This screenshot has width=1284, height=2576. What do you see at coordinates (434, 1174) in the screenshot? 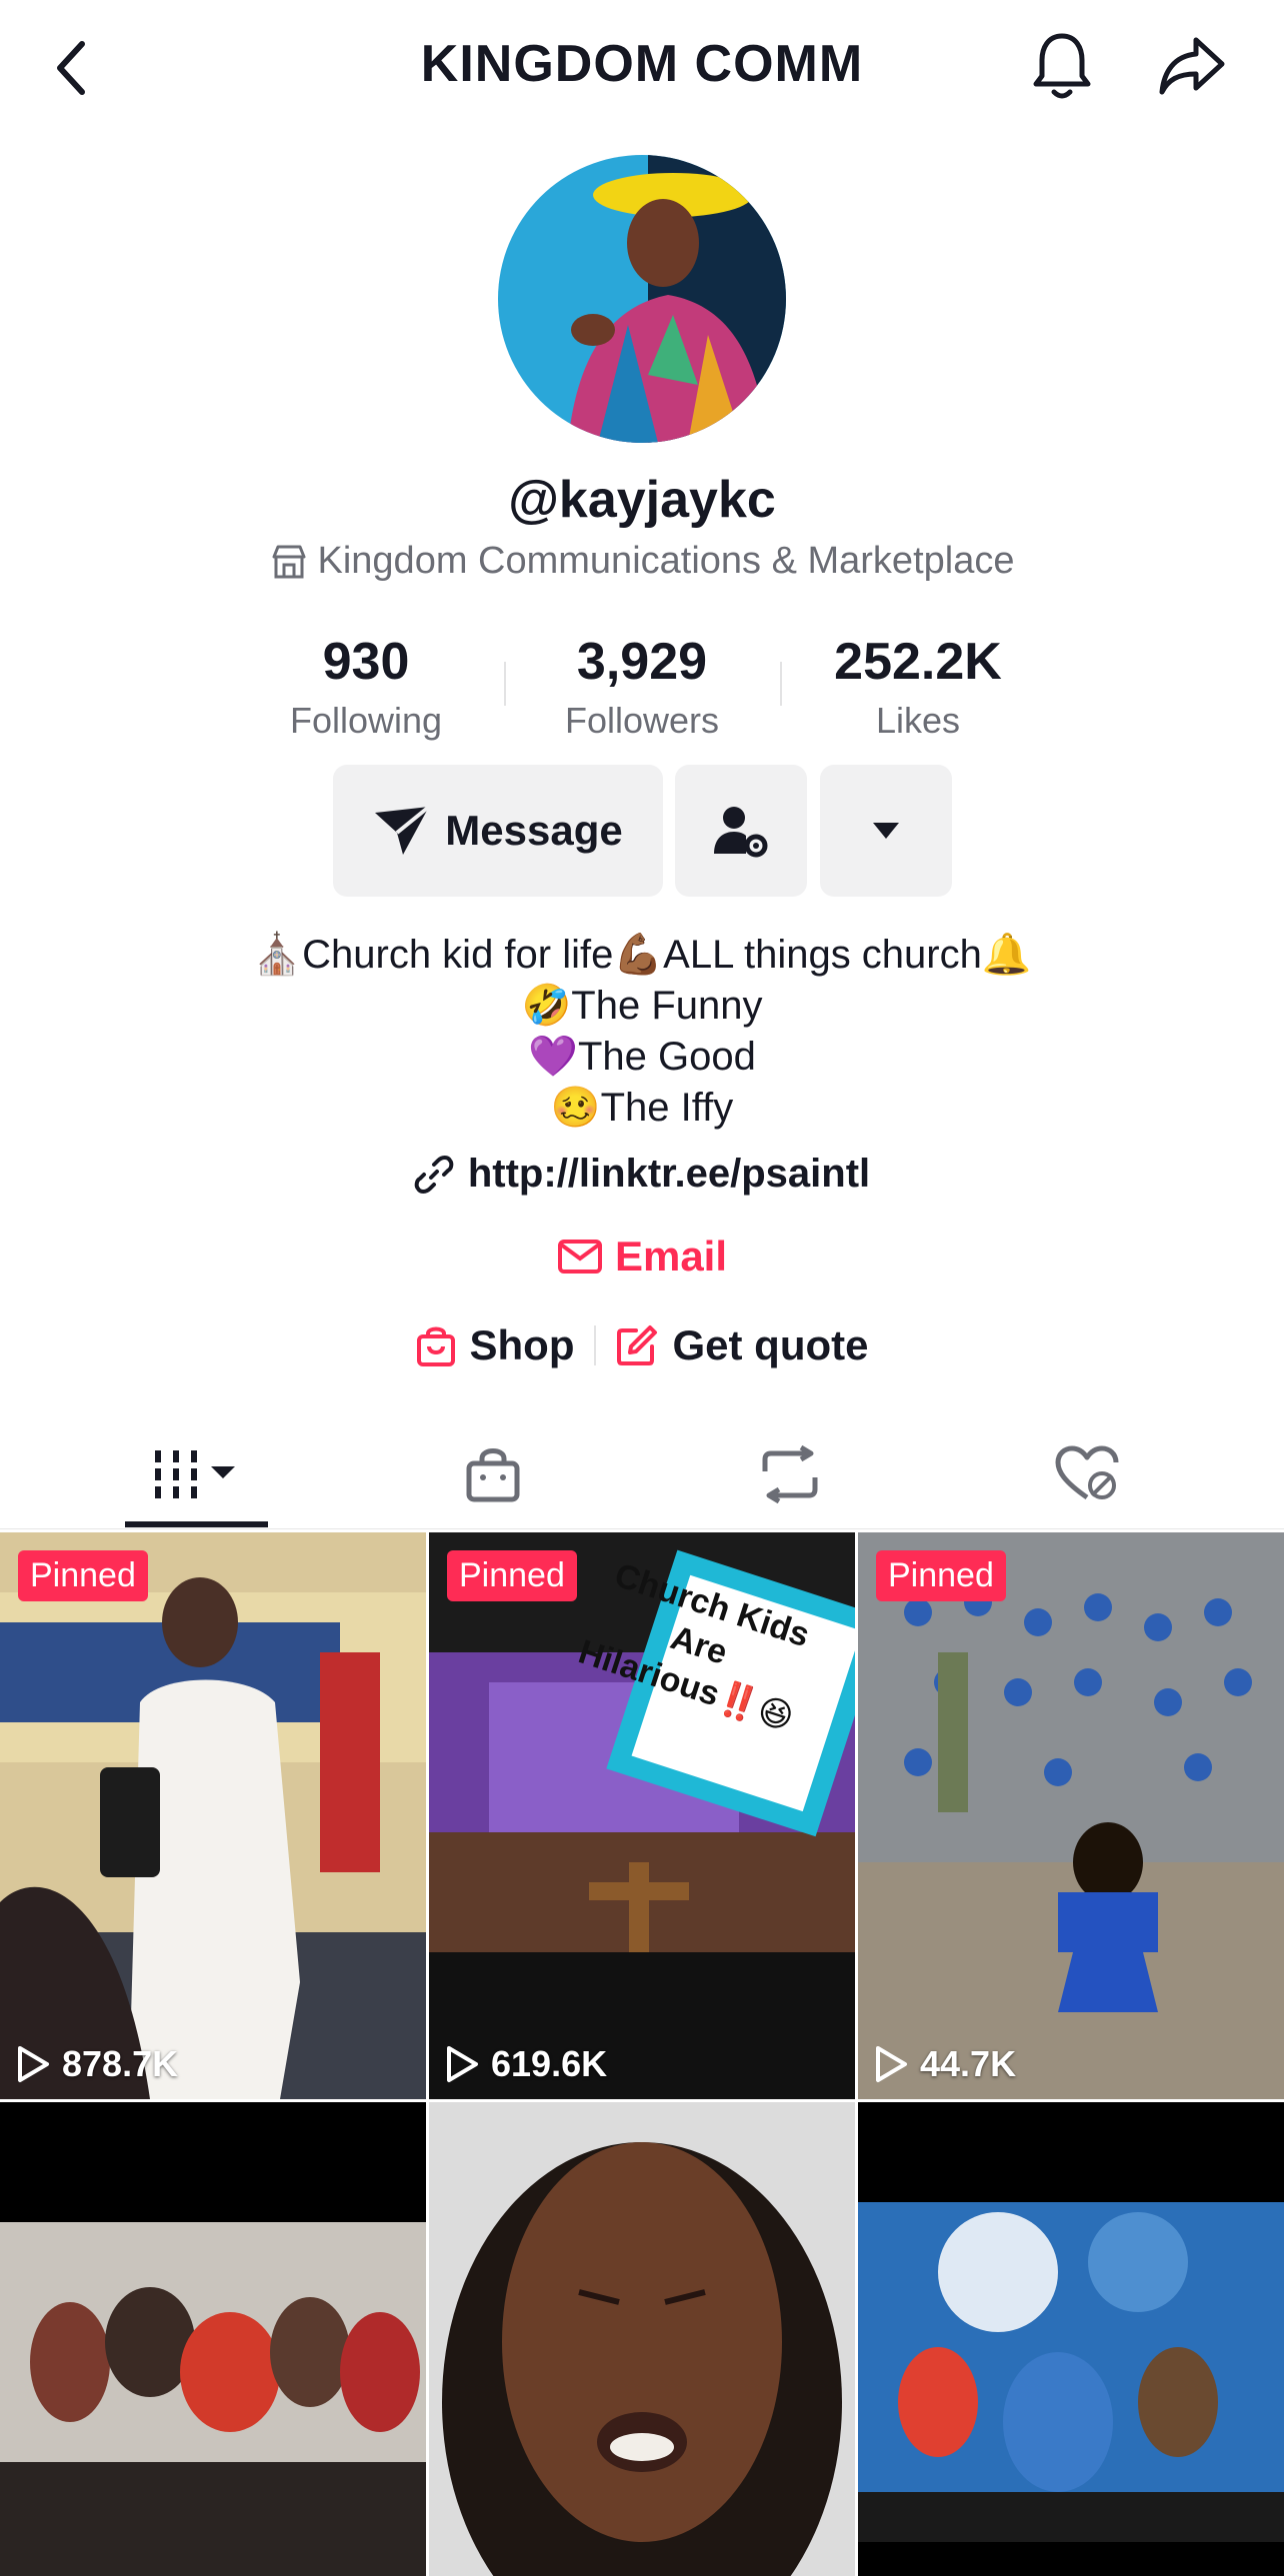
I see `link-icon` at bounding box center [434, 1174].